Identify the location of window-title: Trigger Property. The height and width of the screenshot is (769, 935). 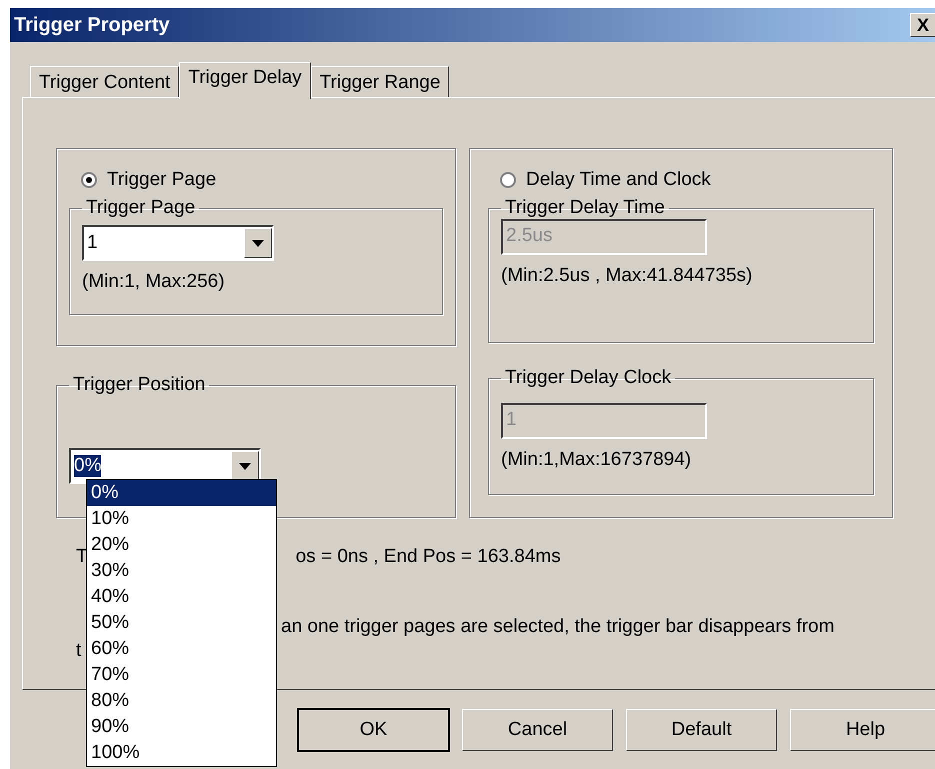
(92, 25).